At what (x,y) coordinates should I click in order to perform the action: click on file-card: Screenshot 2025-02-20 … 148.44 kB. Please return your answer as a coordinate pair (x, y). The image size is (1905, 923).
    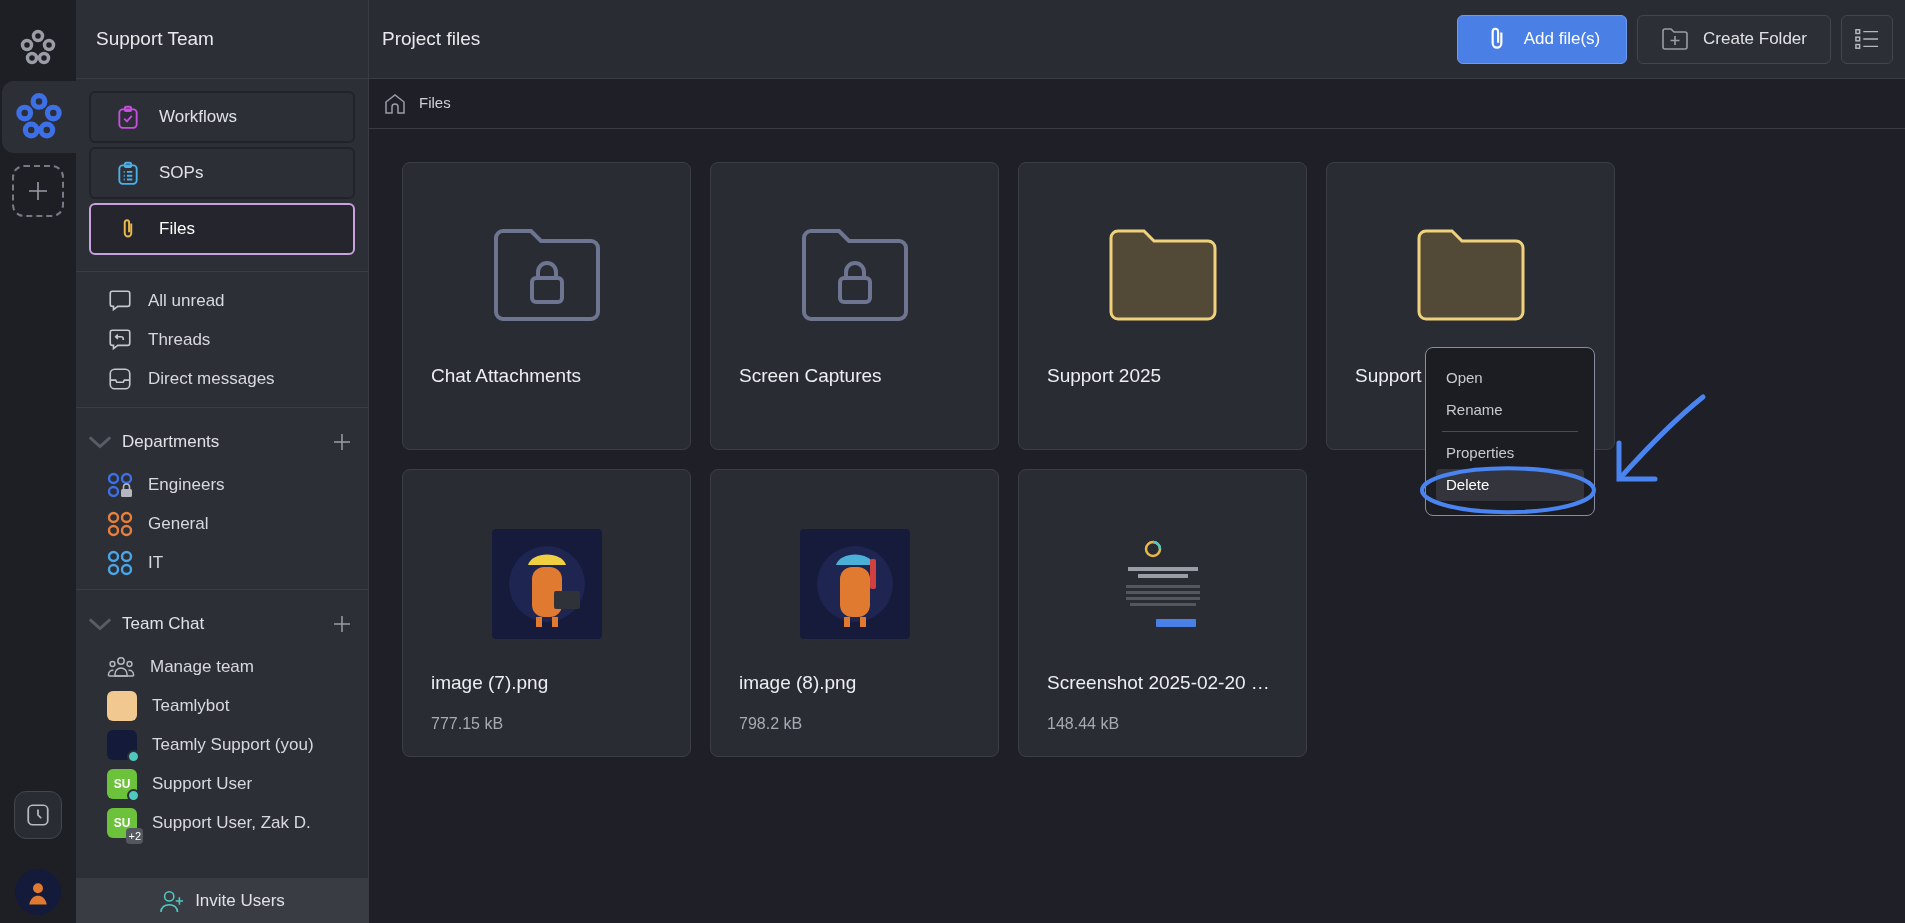
    Looking at the image, I should click on (1162, 613).